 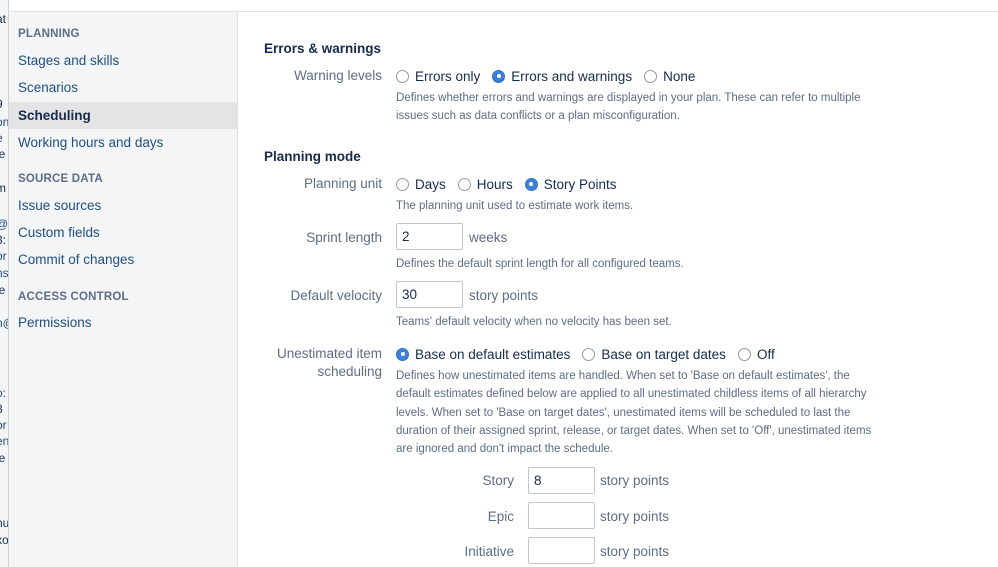 I want to click on radio-story-points: Story Points, so click(x=570, y=184).